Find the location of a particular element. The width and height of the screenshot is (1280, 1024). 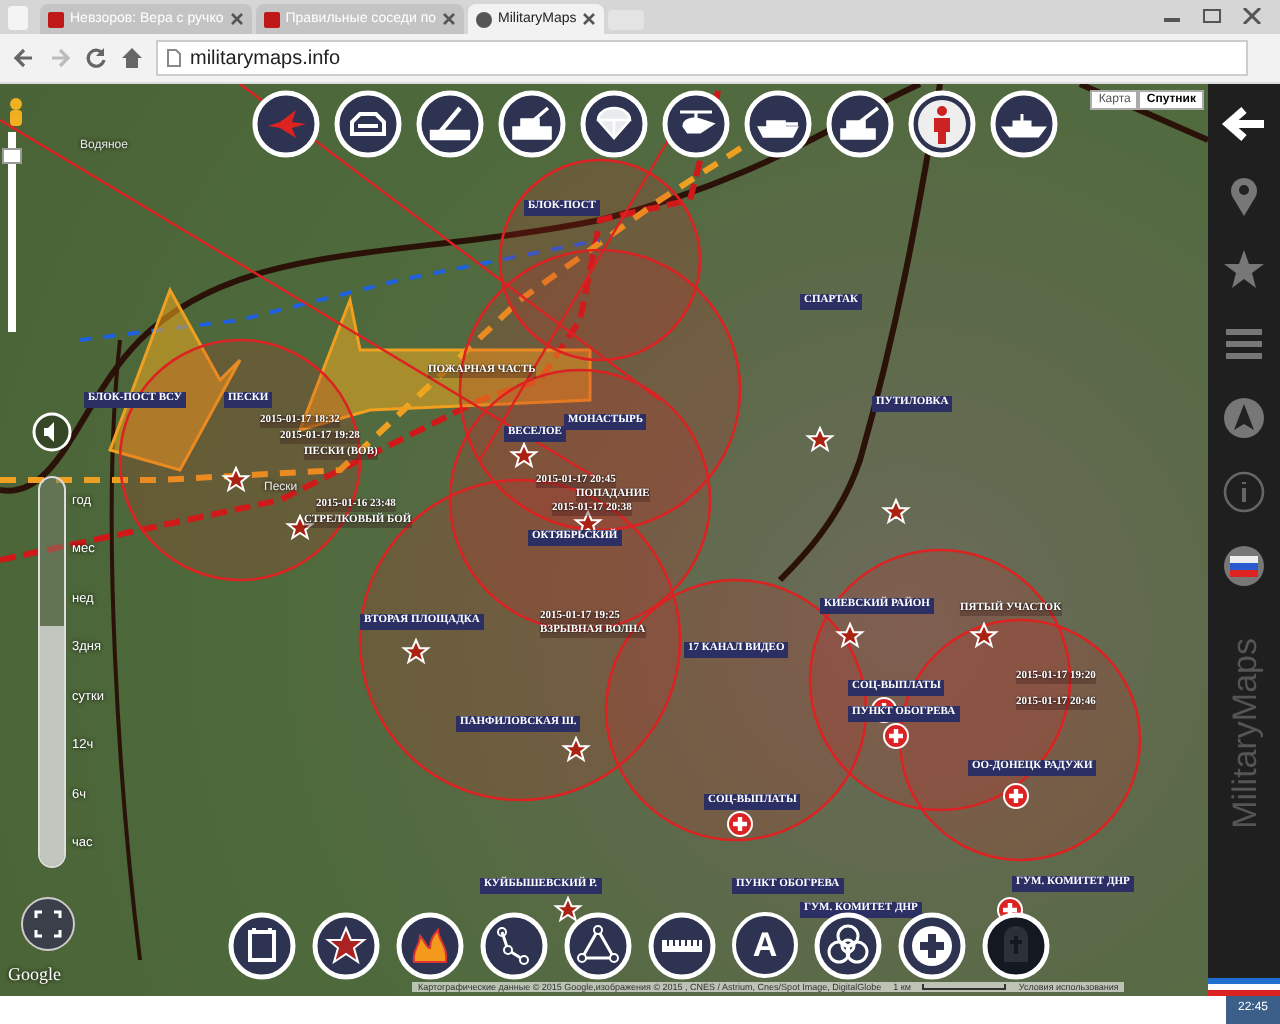

apc-icon is located at coordinates (368, 124).